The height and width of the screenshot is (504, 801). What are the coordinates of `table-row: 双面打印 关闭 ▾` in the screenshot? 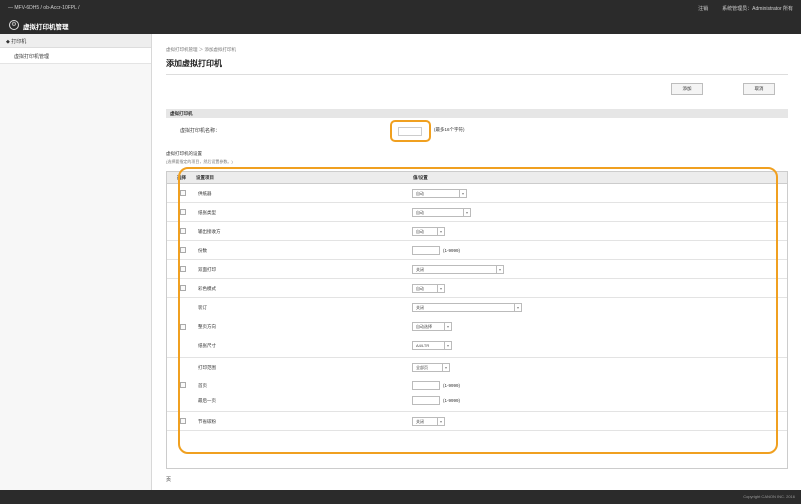 It's located at (477, 269).